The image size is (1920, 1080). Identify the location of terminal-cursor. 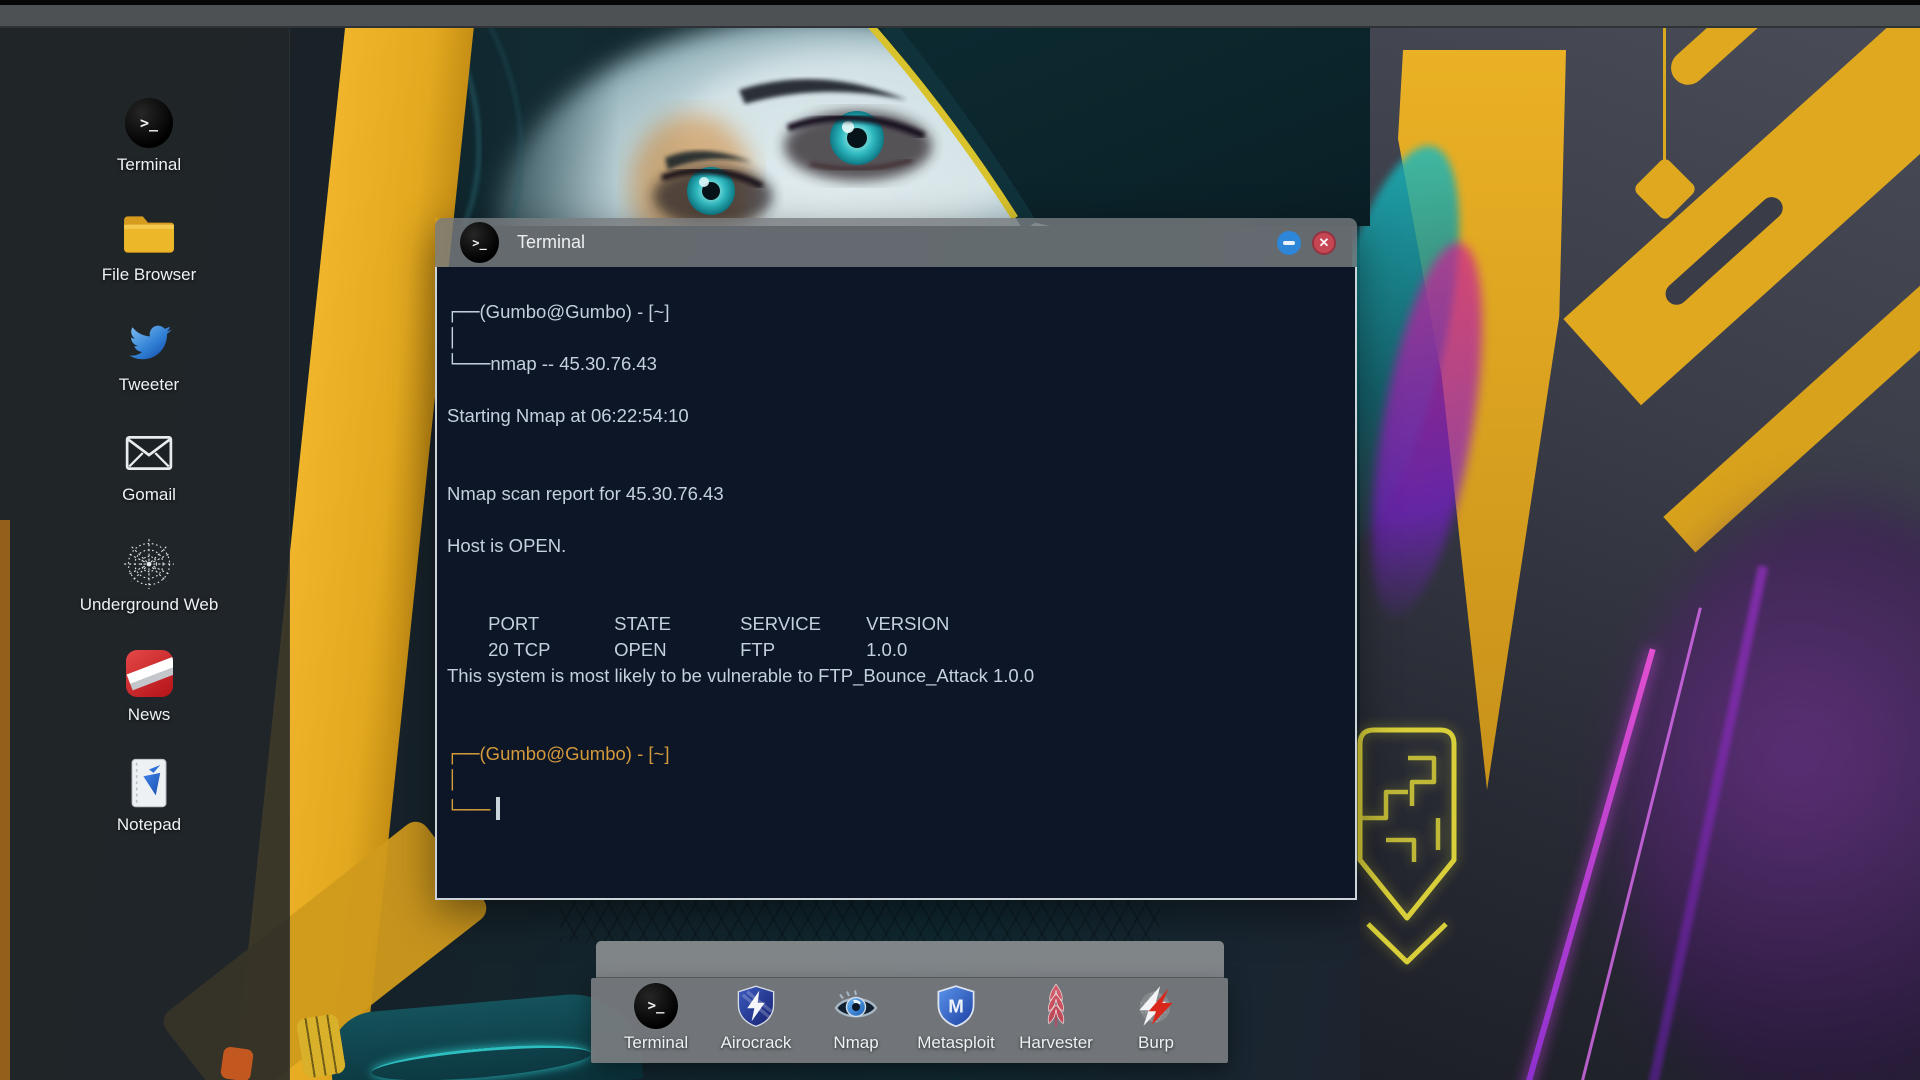
(498, 808).